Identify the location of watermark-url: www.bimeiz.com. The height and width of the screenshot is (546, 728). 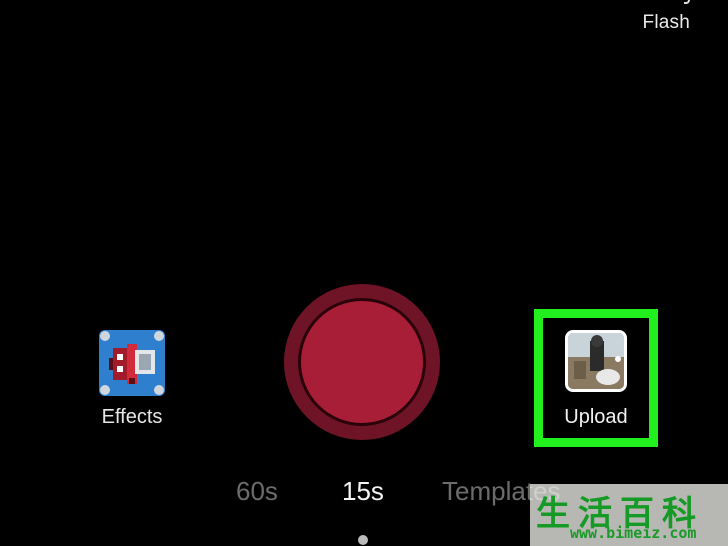
(633, 533).